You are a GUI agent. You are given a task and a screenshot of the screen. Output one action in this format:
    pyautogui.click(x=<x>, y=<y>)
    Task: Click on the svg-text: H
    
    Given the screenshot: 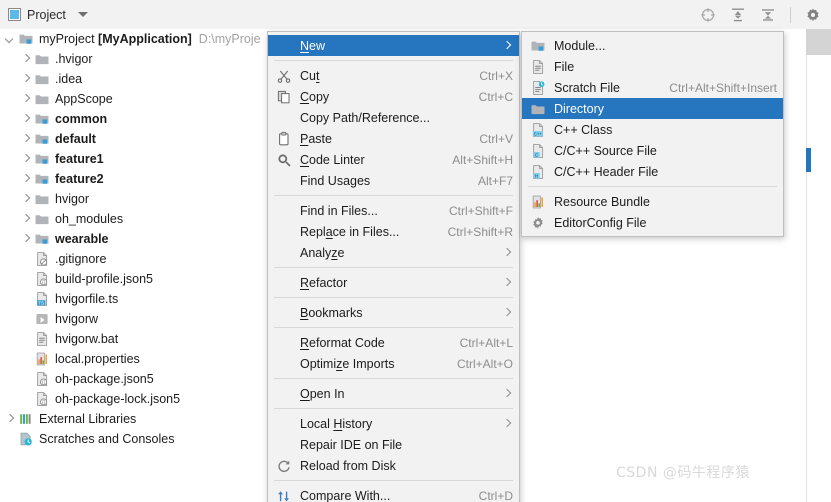 What is the action you would take?
    pyautogui.click(x=537, y=176)
    